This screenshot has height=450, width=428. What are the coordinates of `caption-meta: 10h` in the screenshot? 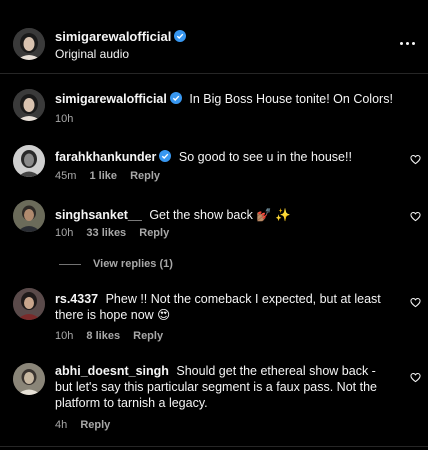 It's located at (69, 119).